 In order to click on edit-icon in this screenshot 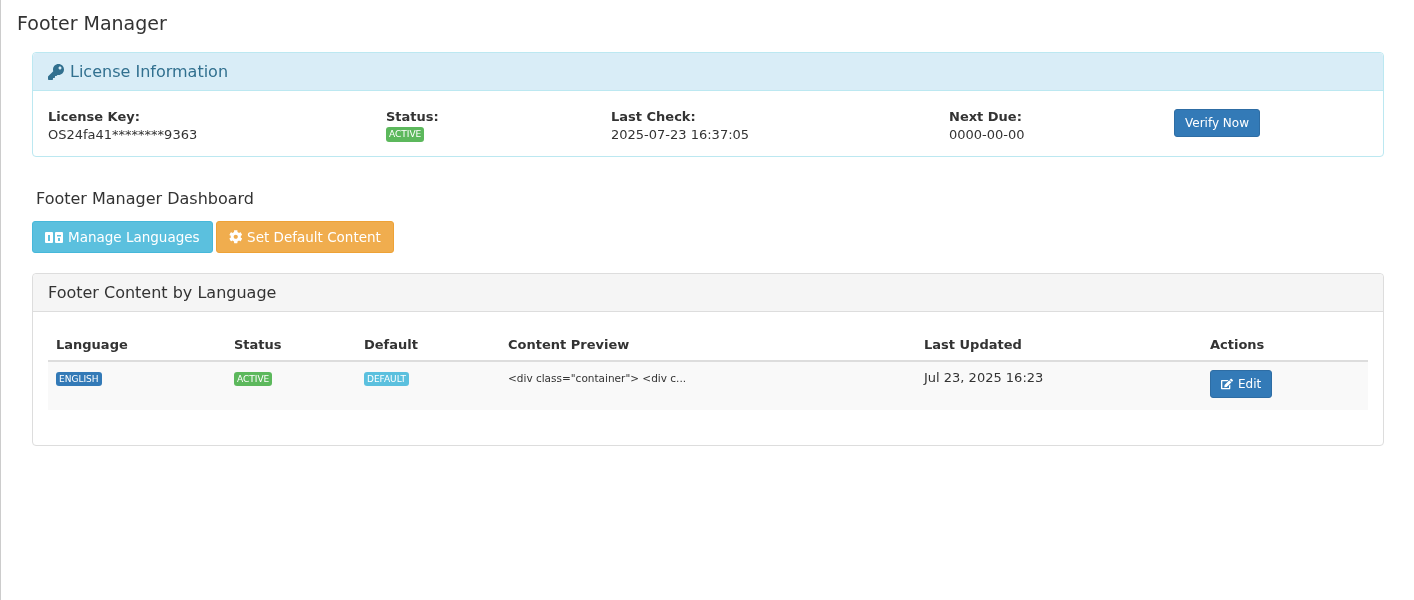, I will do `click(1227, 384)`.